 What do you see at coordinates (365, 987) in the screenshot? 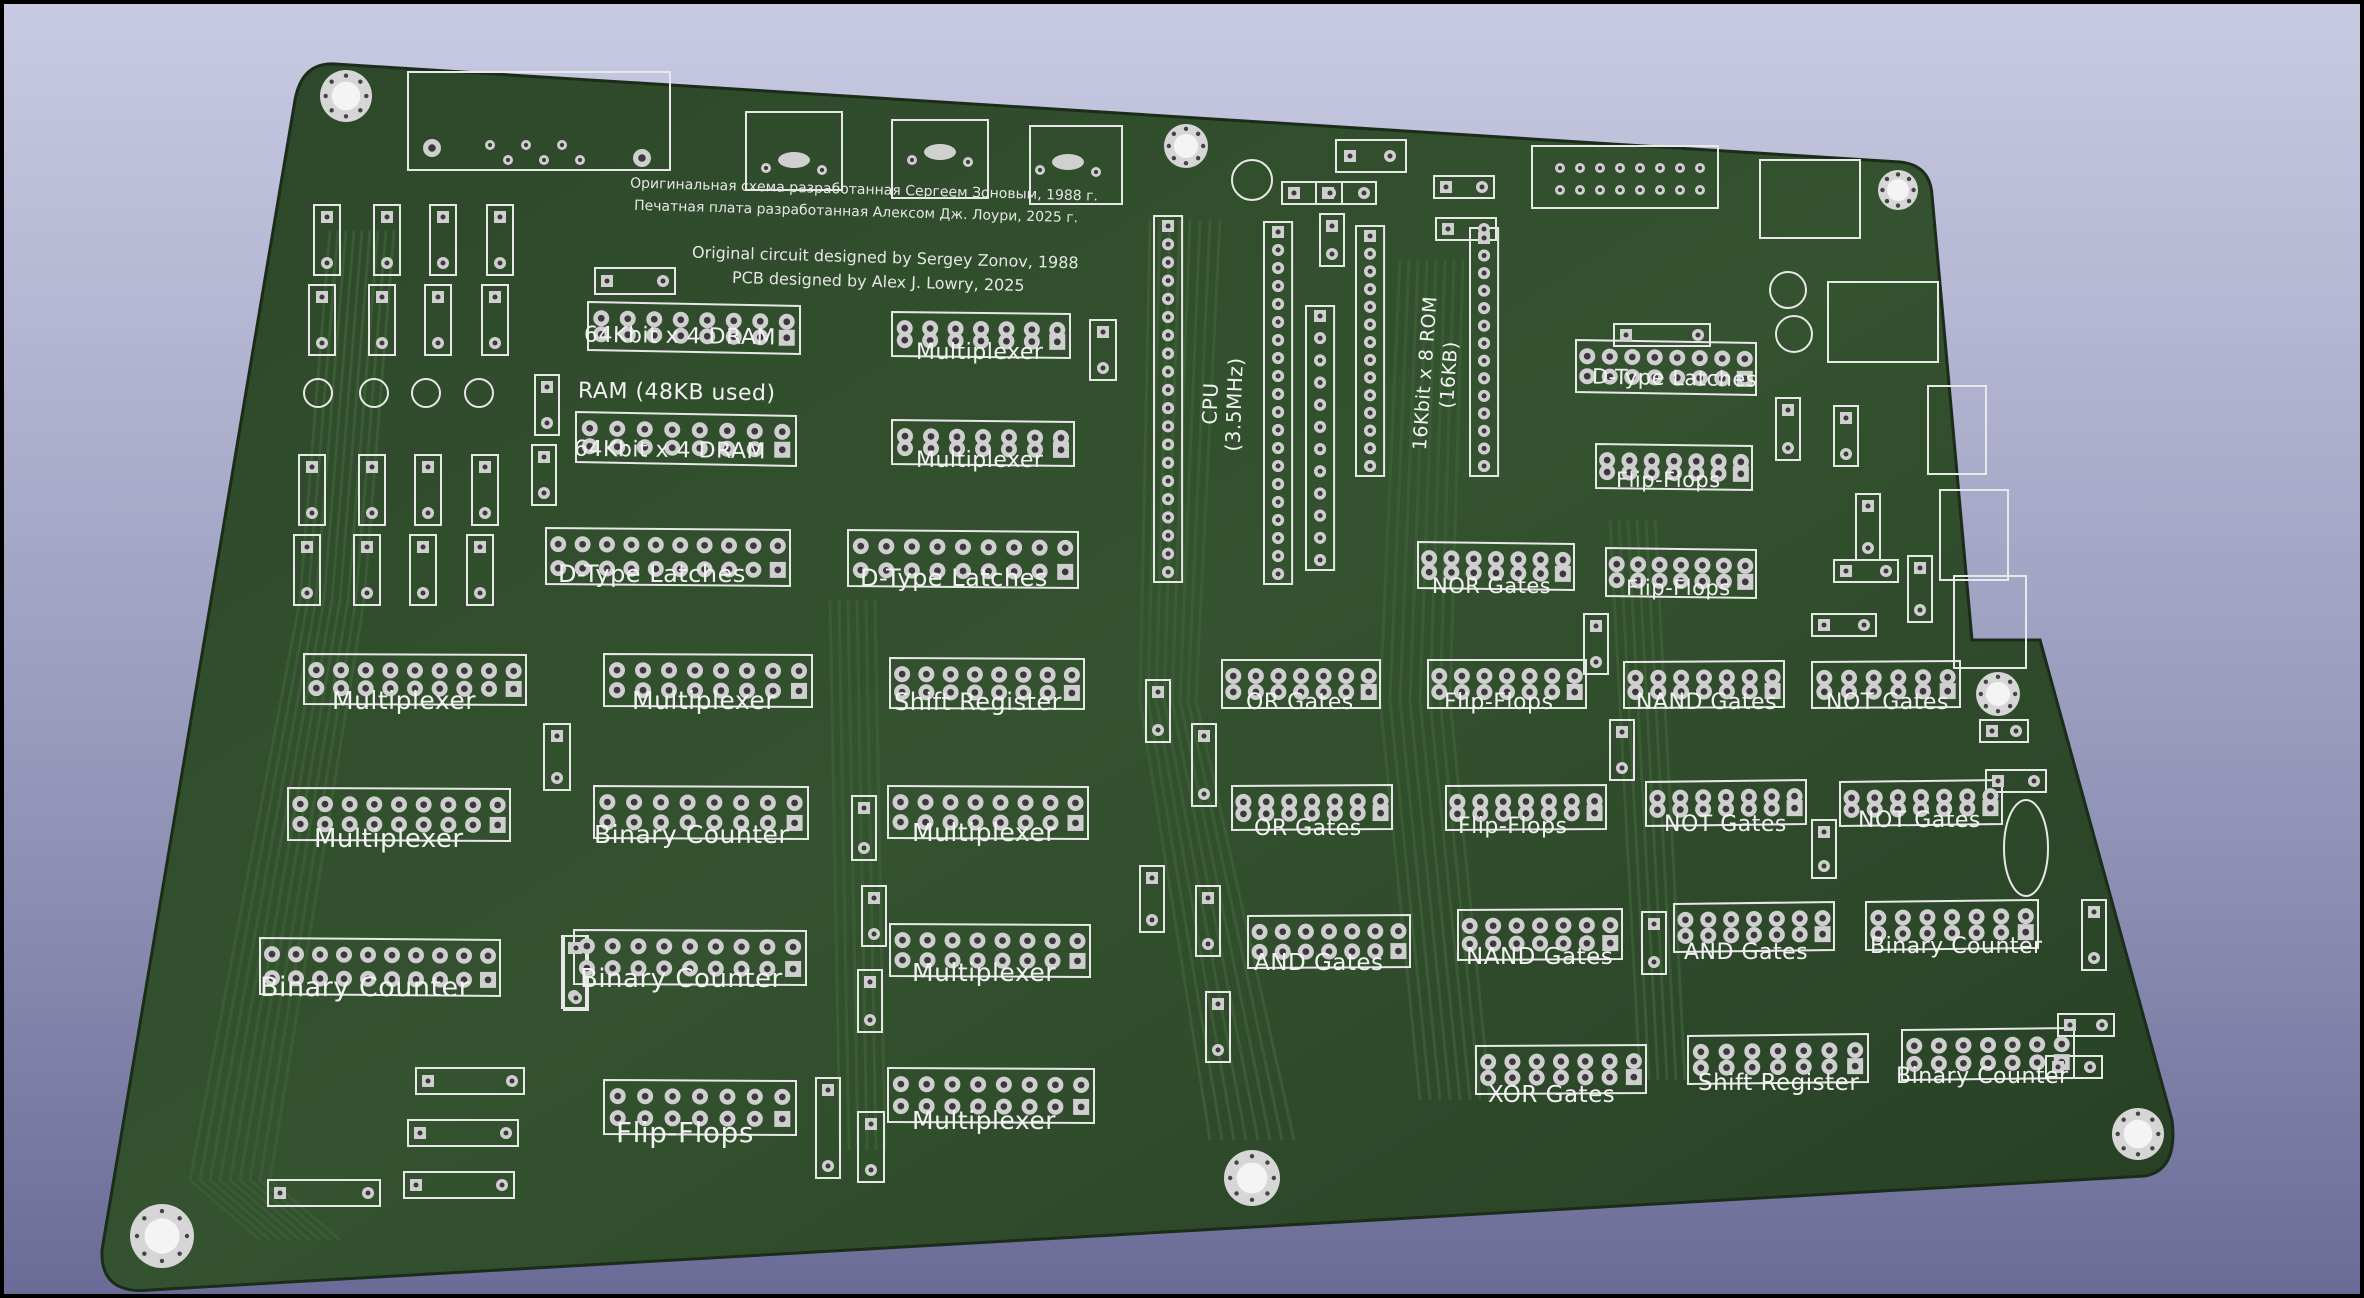
I see `label-bin-counter-l2: Binary Counter` at bounding box center [365, 987].